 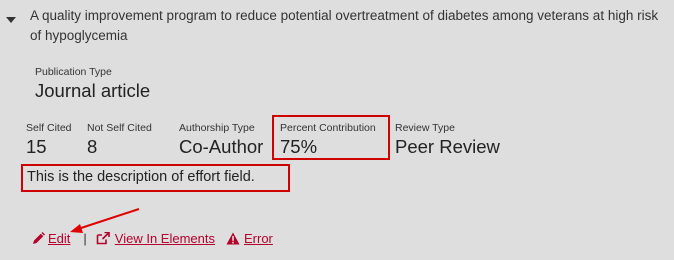 I want to click on action-bar: Edit | View In Elements Error, so click(x=152, y=238).